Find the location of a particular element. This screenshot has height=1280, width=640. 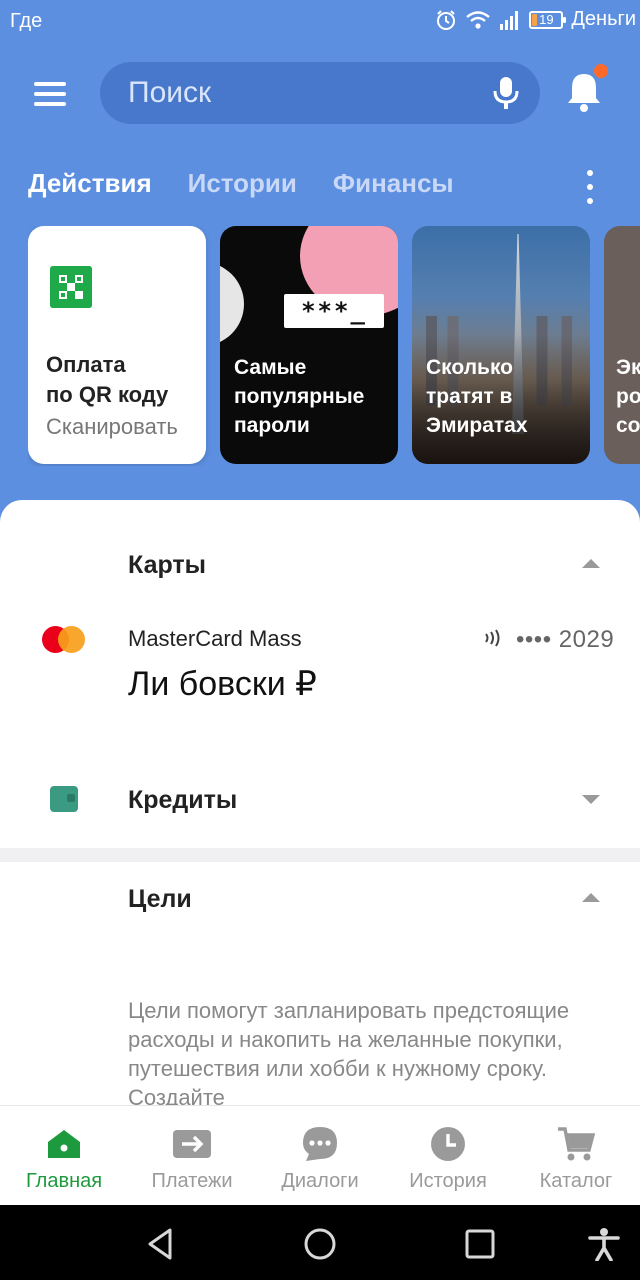

nav-history: История is located at coordinates (448, 1156).